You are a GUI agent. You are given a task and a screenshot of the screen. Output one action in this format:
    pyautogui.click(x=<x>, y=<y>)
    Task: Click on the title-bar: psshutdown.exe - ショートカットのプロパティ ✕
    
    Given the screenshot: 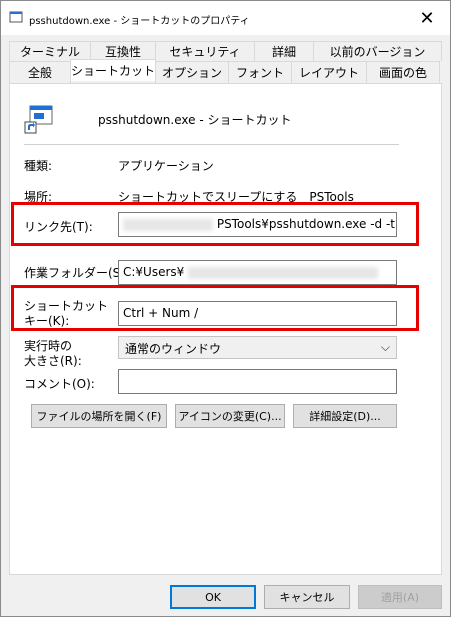 What is the action you would take?
    pyautogui.click(x=225, y=18)
    